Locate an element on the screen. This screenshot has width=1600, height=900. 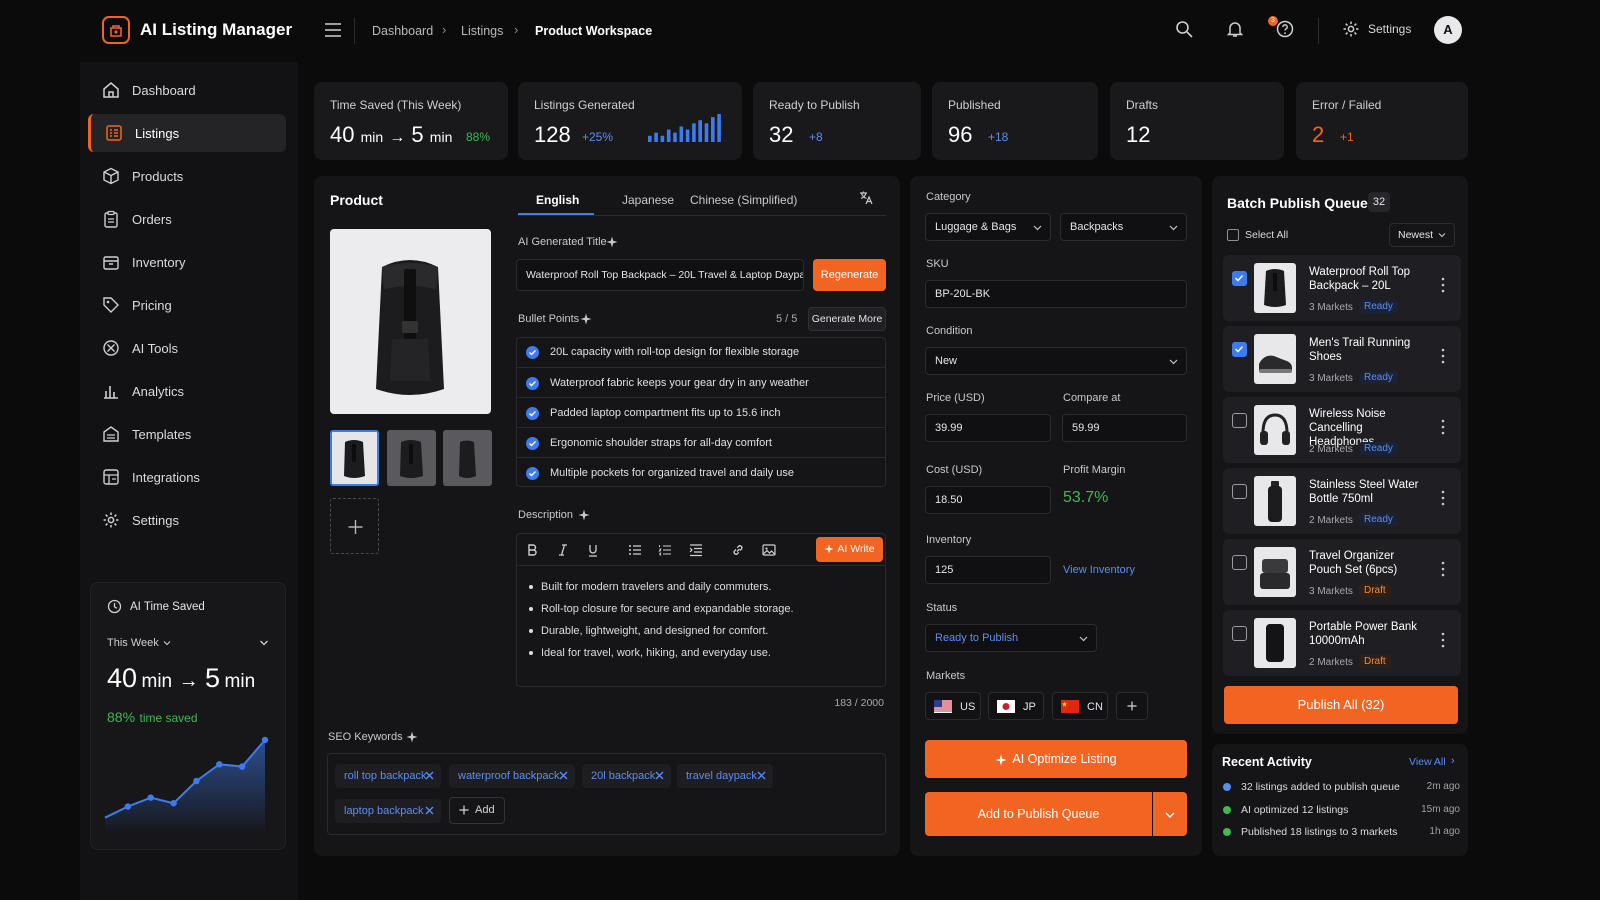
numbered-list-icon is located at coordinates (665, 550).